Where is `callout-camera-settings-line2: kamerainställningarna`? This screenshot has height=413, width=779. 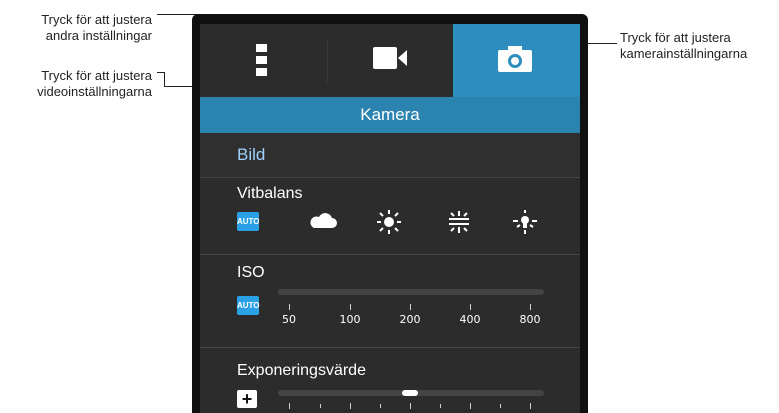
callout-camera-settings-line2: kamerainställningarna is located at coordinates (684, 53).